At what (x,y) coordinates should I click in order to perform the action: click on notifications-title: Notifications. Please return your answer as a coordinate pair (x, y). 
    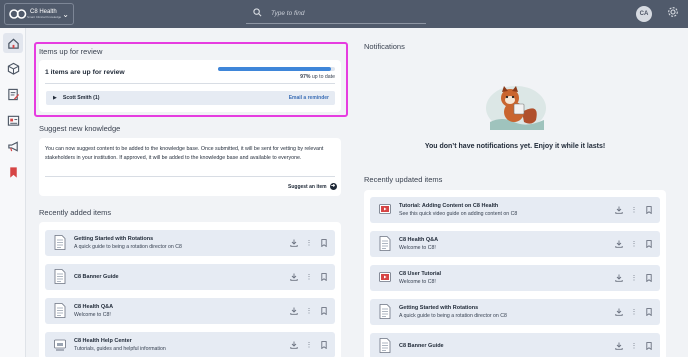
    Looking at the image, I should click on (384, 46).